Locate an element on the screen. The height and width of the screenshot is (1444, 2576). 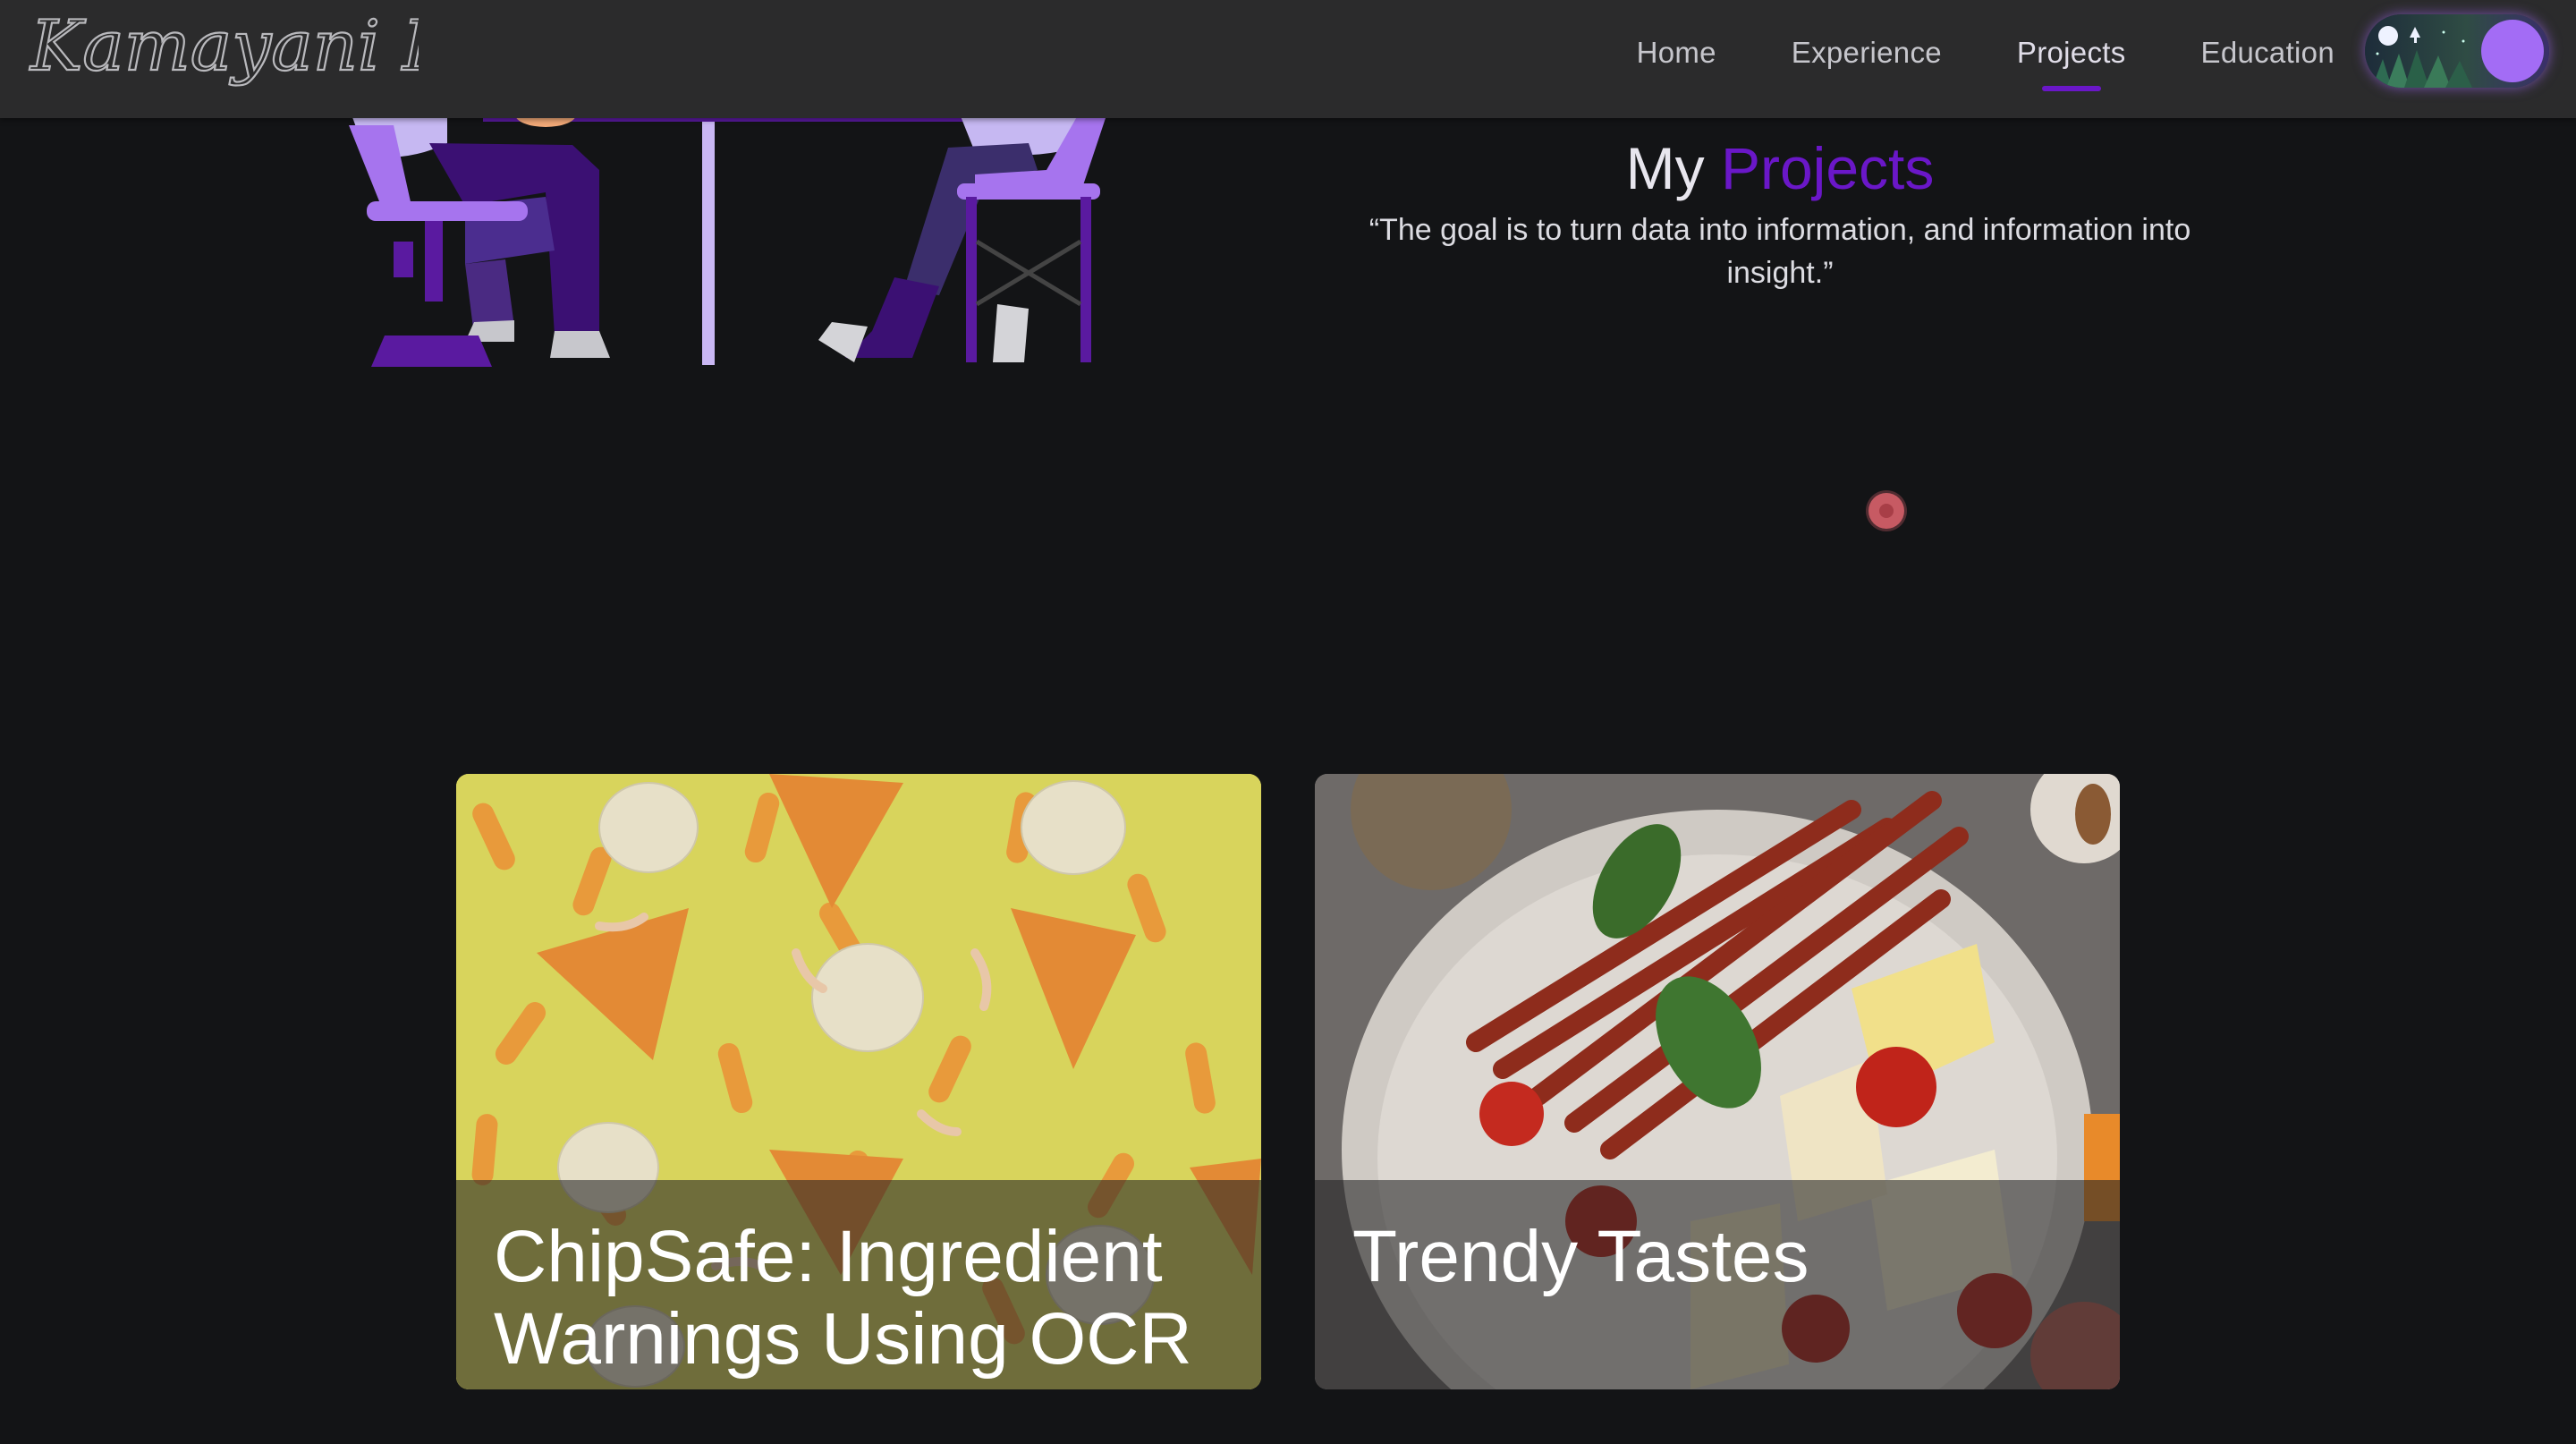
card-caption: Trendy Tastes is located at coordinates (1717, 1285).